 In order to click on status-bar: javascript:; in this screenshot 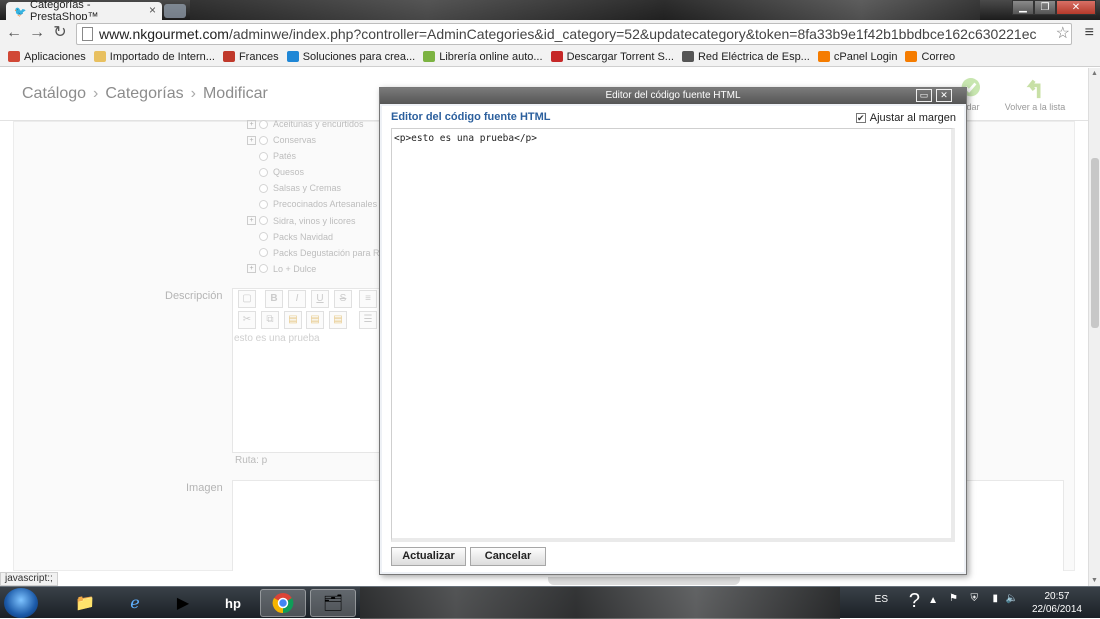, I will do `click(29, 579)`.